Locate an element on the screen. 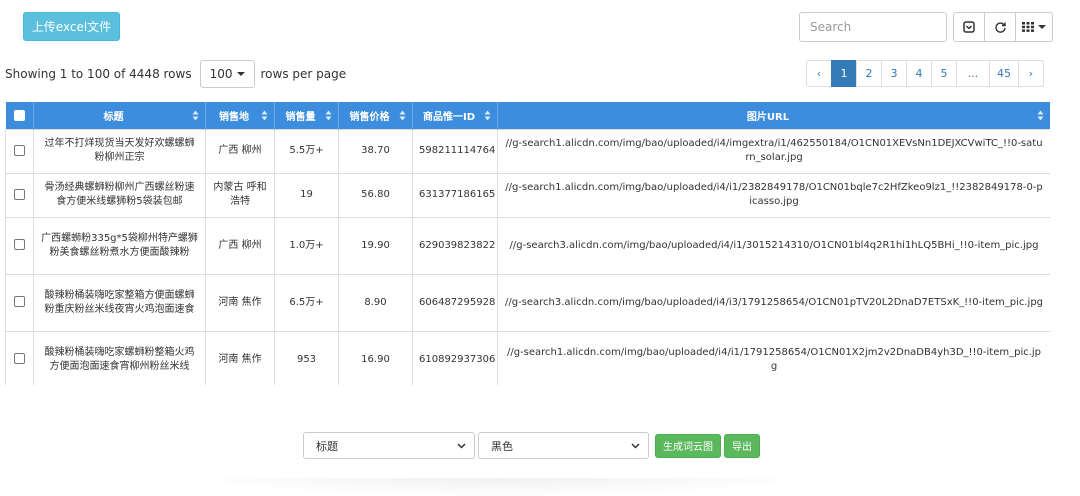 The image size is (1080, 496). field-select: 标题 is located at coordinates (389, 445).